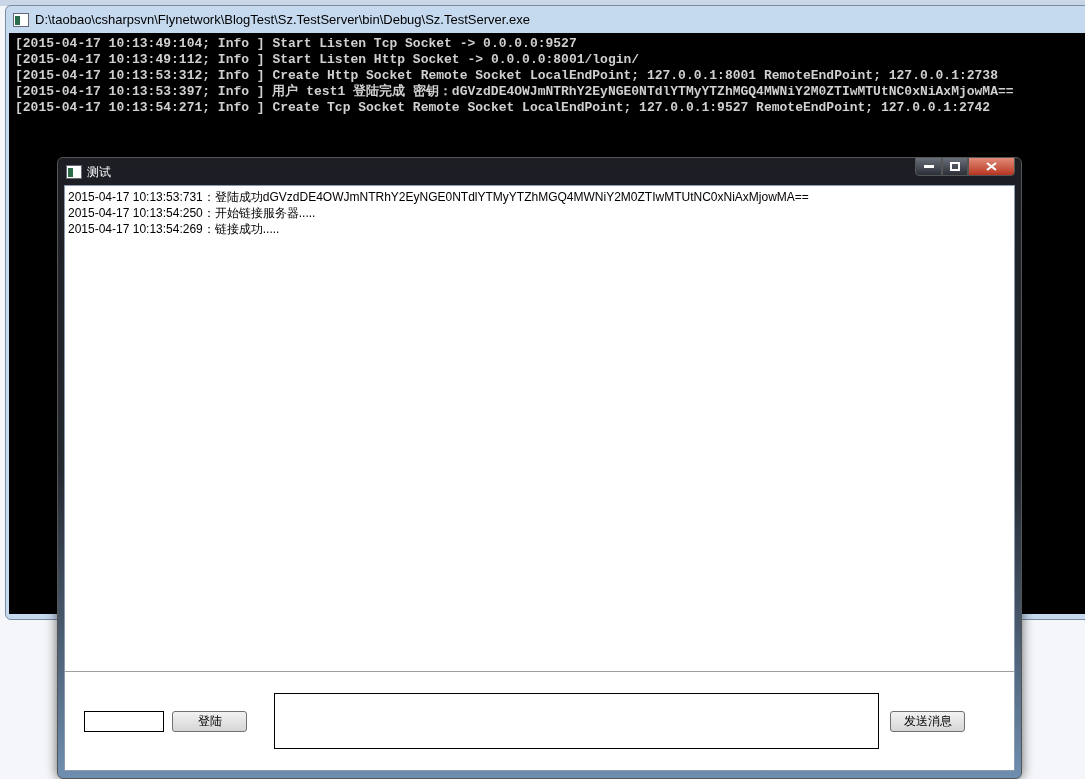  I want to click on minimize-button, so click(928, 166).